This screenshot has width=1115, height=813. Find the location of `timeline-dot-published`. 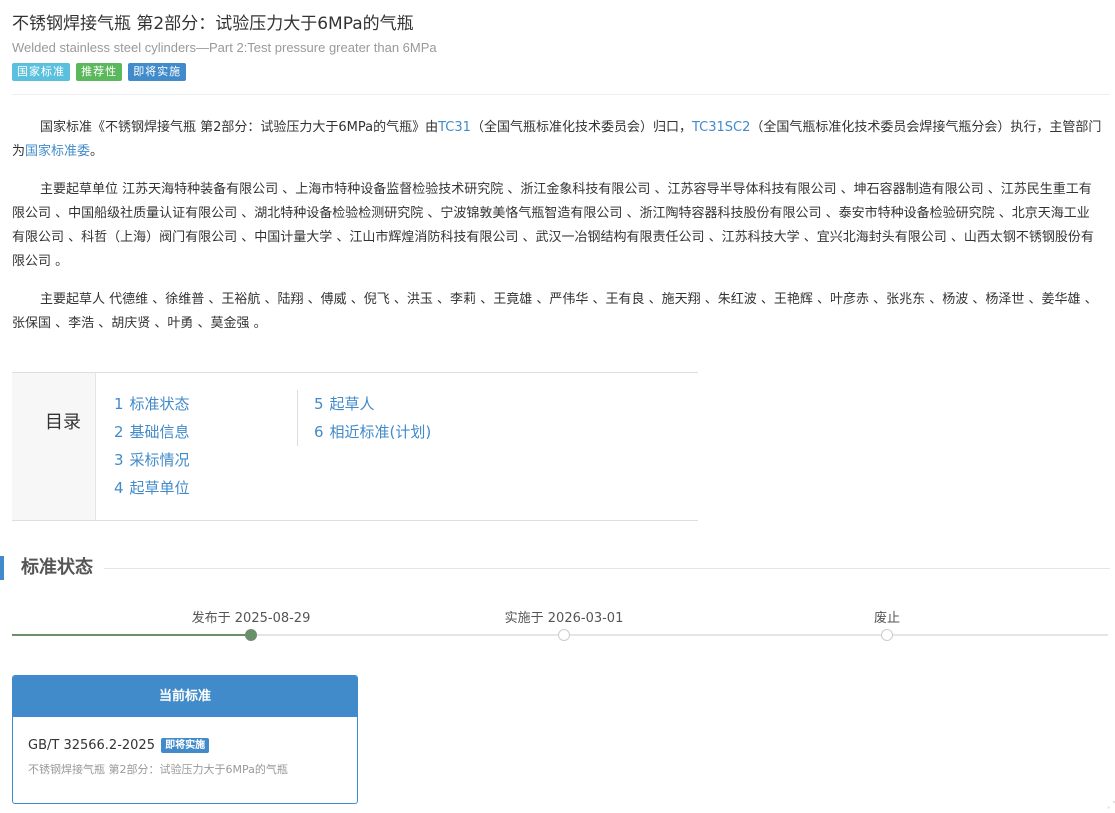

timeline-dot-published is located at coordinates (251, 635).